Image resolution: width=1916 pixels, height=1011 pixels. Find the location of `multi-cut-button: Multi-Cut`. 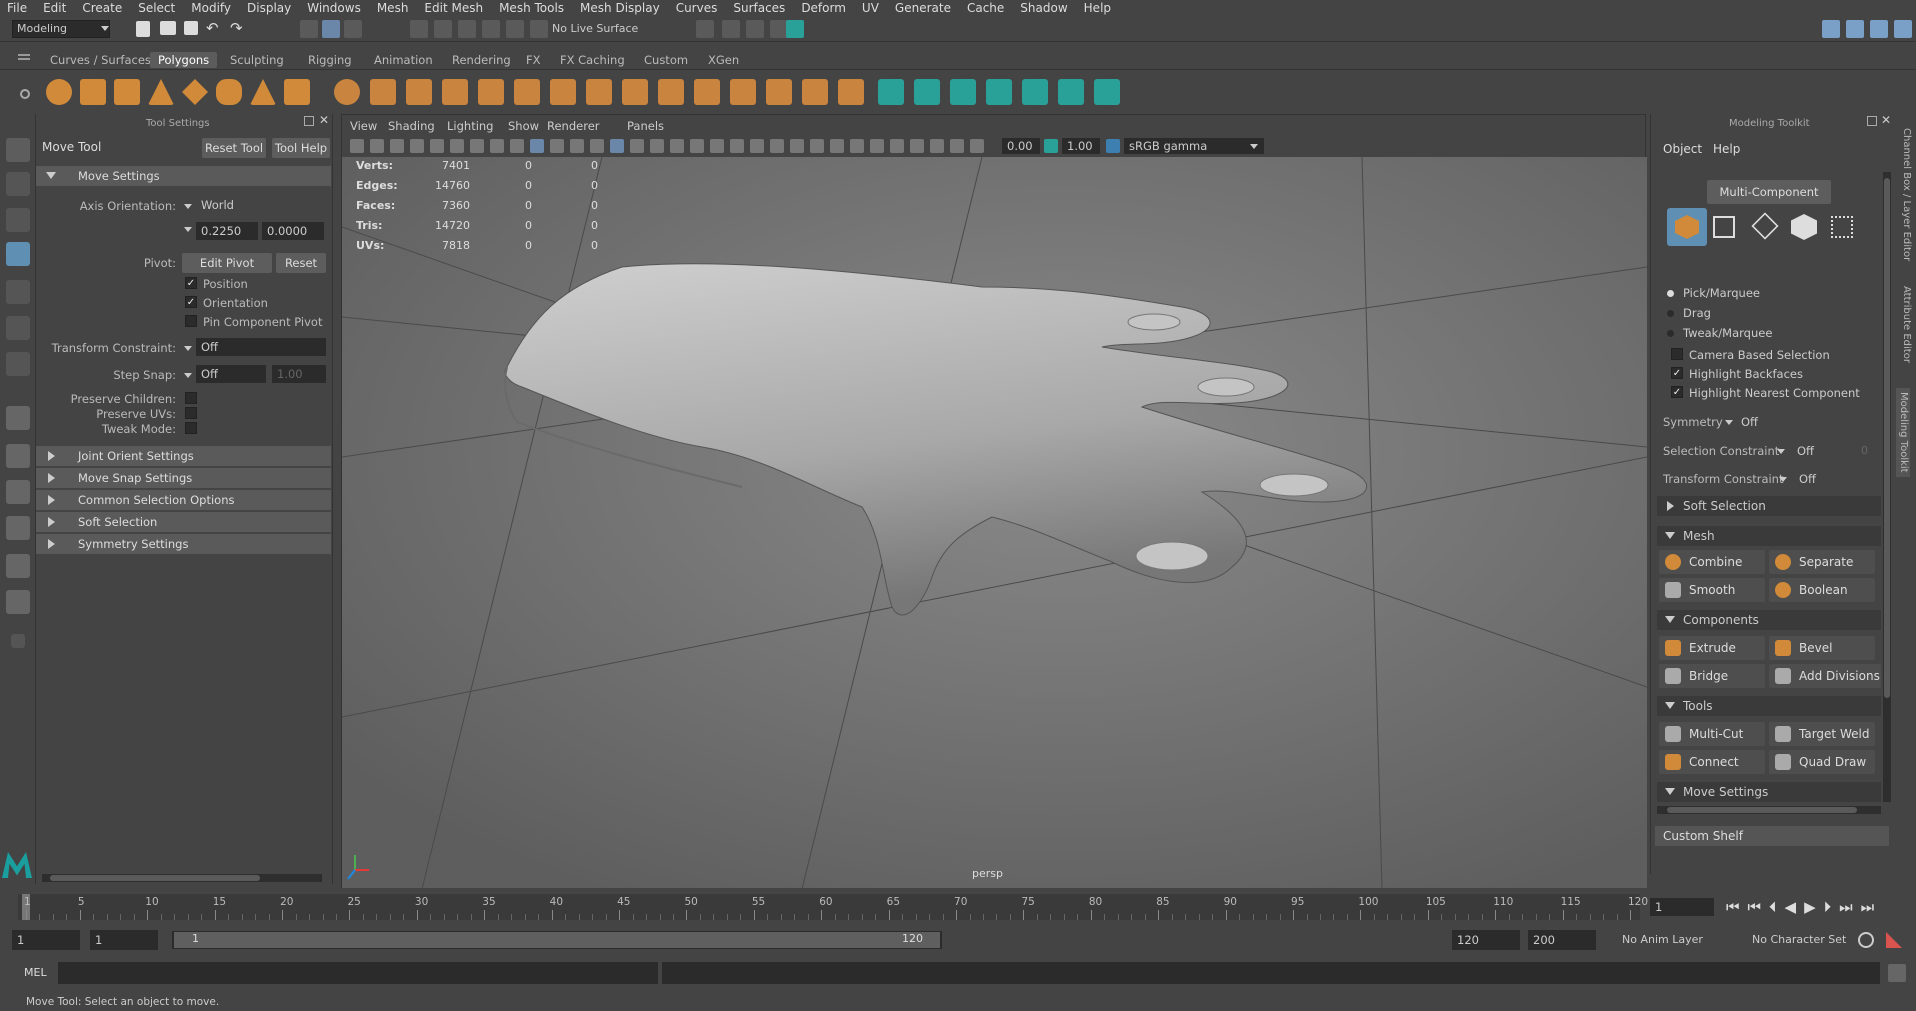

multi-cut-button: Multi-Cut is located at coordinates (1712, 734).